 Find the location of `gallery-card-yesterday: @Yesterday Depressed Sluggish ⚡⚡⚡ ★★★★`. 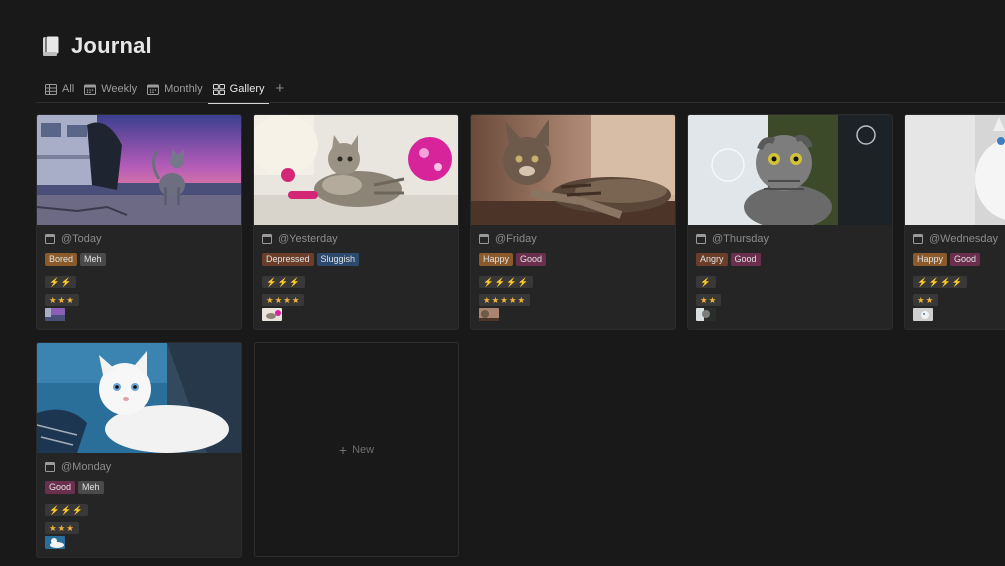

gallery-card-yesterday: @Yesterday Depressed Sluggish ⚡⚡⚡ ★★★★ is located at coordinates (356, 222).